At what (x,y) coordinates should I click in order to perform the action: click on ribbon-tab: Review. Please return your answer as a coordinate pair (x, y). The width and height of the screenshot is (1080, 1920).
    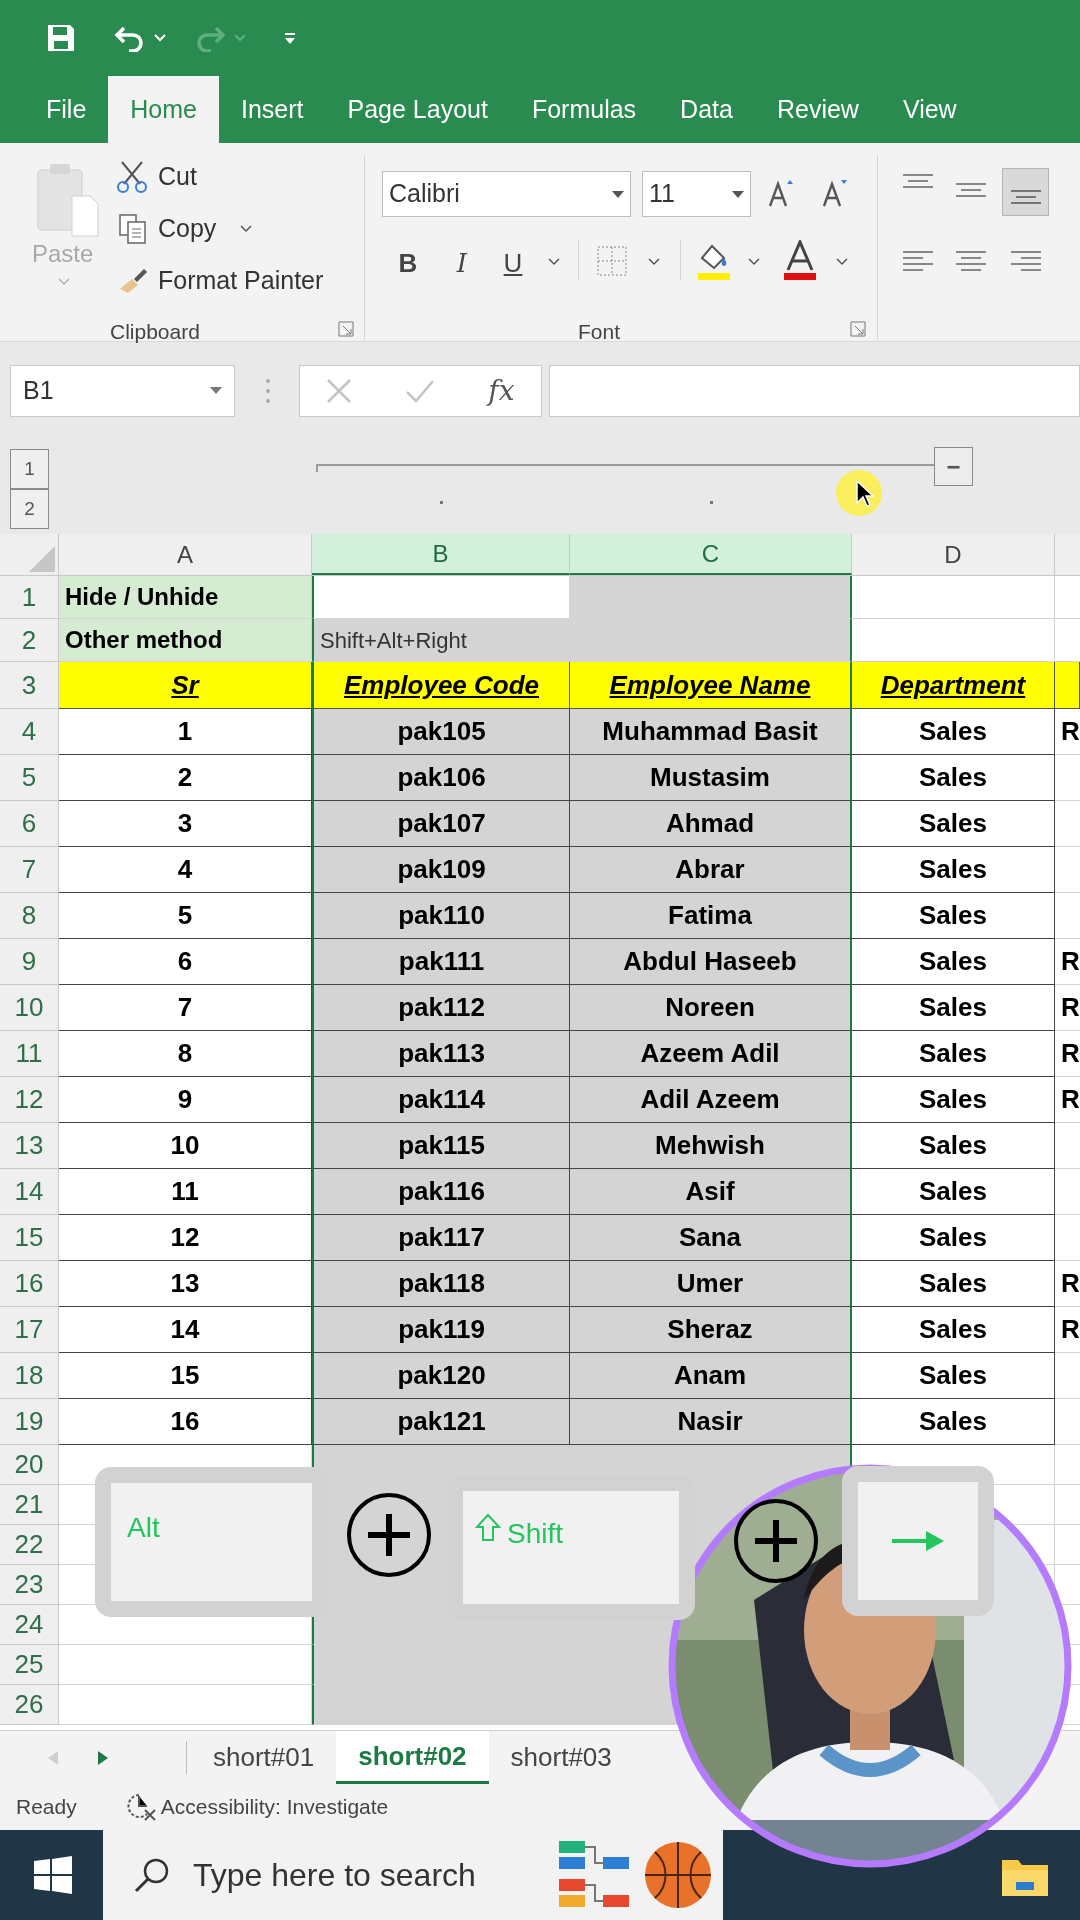
    Looking at the image, I should click on (817, 109).